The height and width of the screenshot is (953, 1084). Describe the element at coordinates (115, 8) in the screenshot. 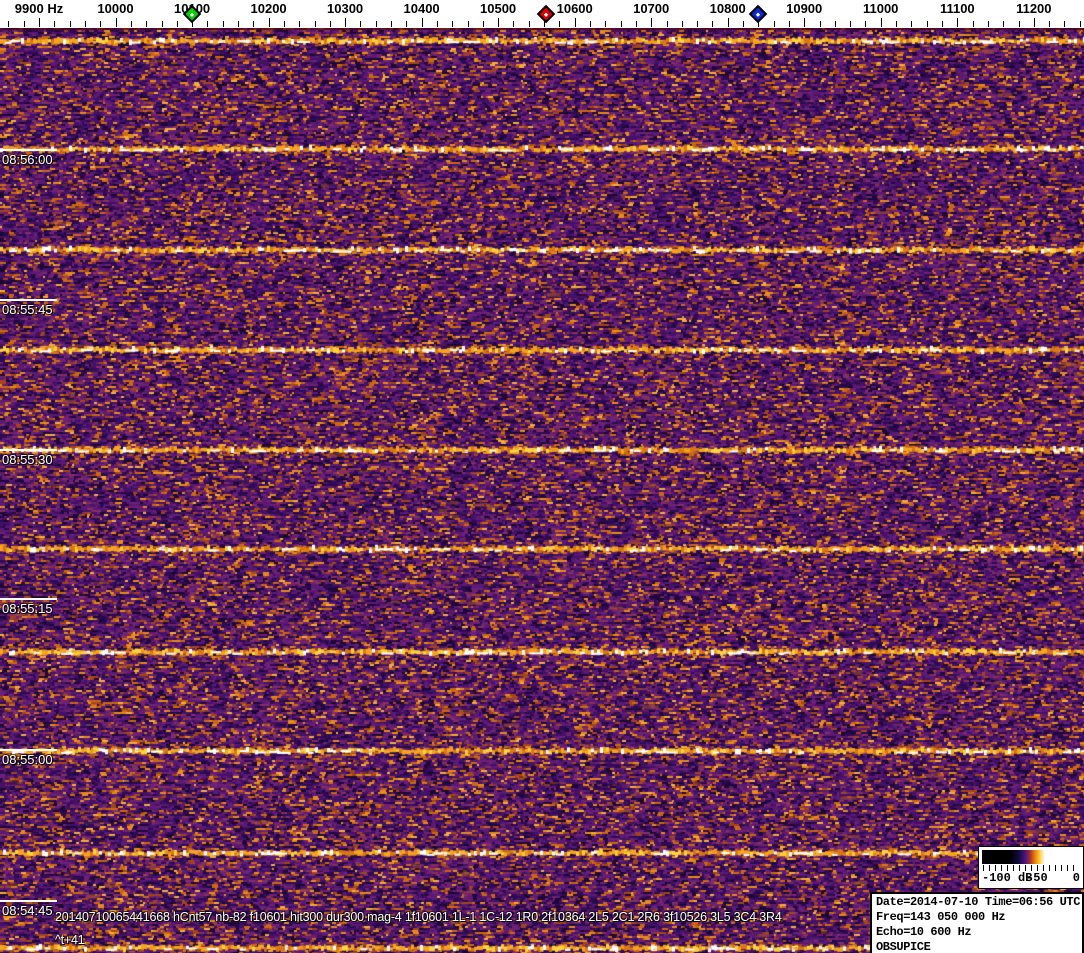

I see `frequency-label: 10000` at that location.